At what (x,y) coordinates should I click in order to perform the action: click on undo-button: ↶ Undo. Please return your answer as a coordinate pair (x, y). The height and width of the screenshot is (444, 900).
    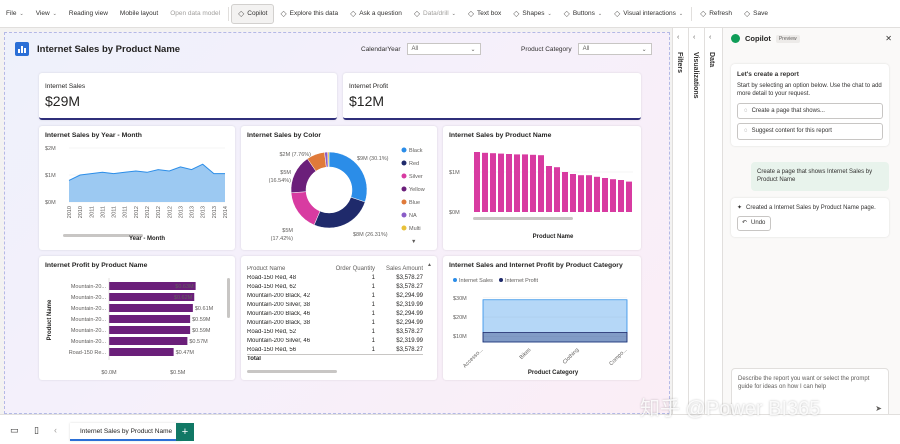
    Looking at the image, I should click on (754, 223).